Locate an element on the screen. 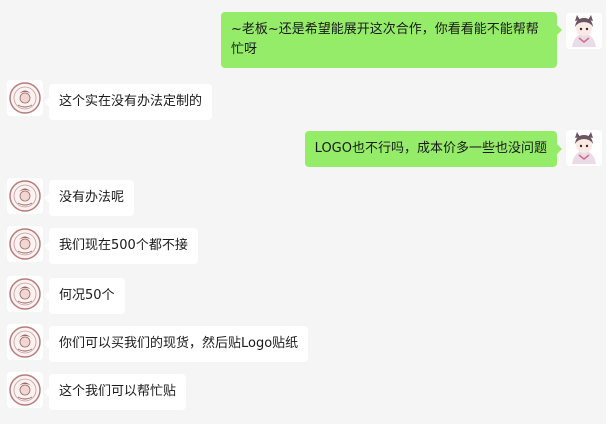 The image size is (606, 424). message-text: 何况50个 is located at coordinates (87, 295).